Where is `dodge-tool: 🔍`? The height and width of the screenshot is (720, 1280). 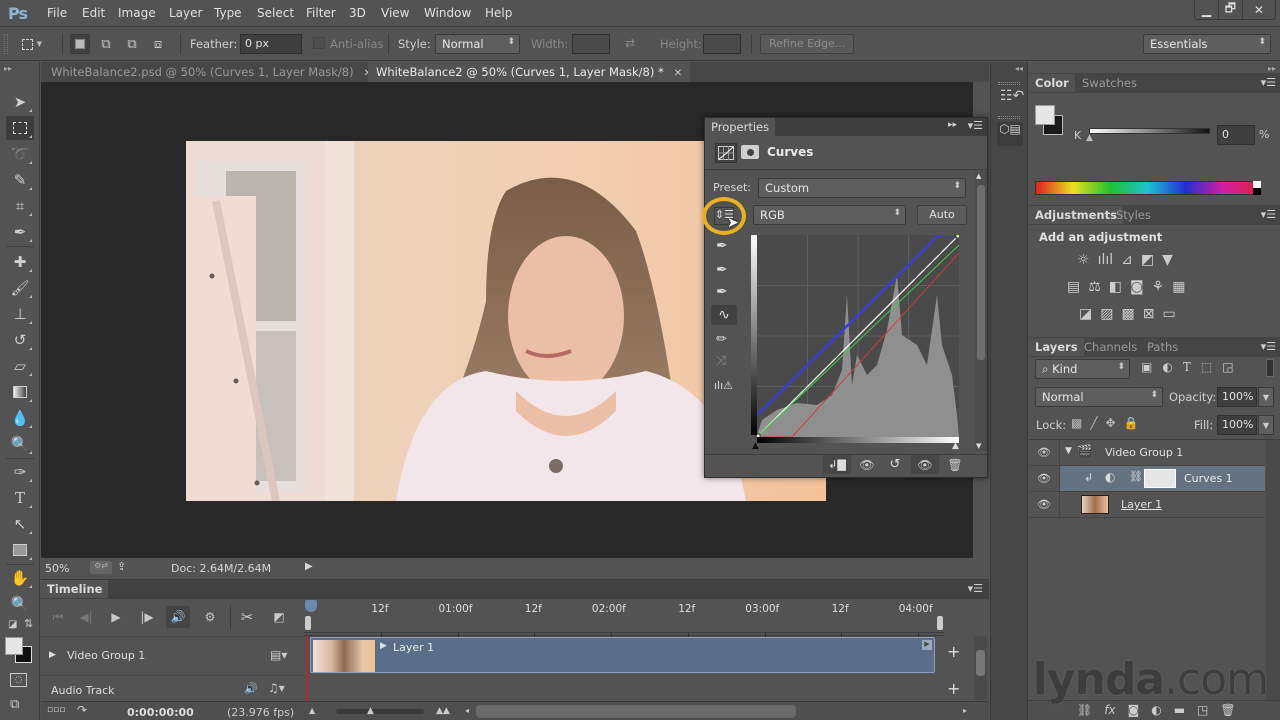
dodge-tool: 🔍 is located at coordinates (20, 444).